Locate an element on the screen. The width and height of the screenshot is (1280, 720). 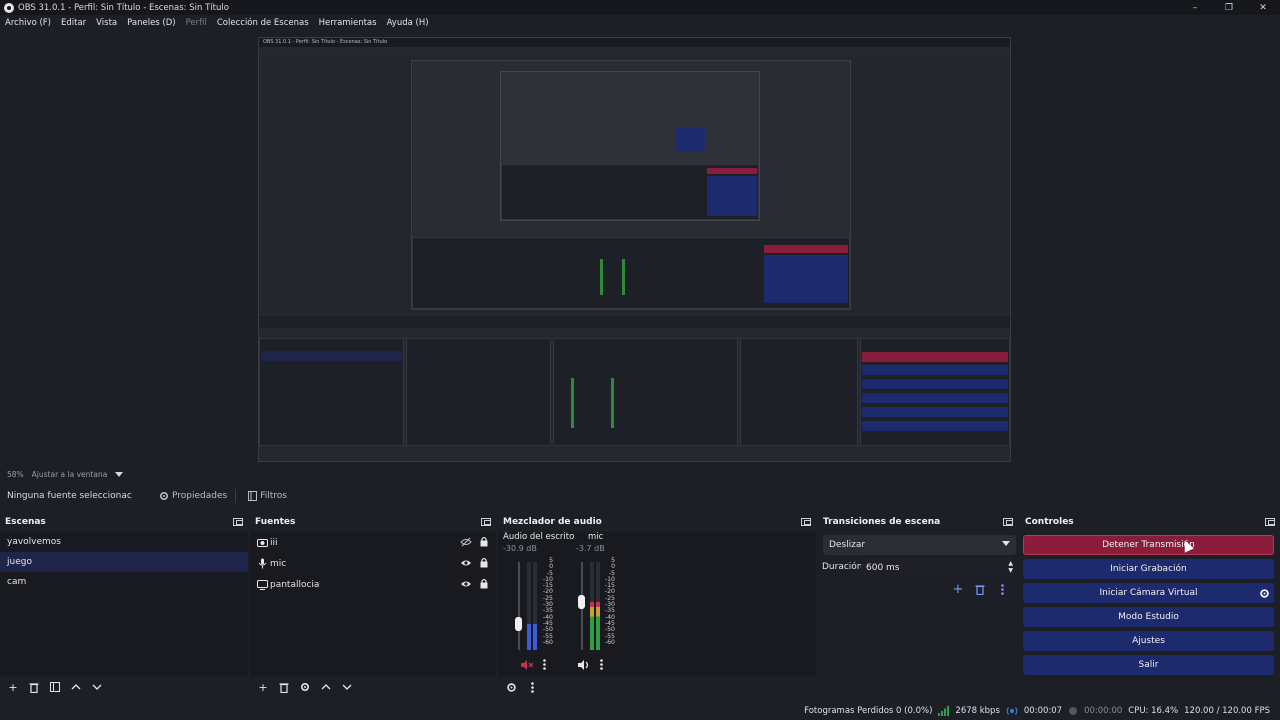
nested-controls is located at coordinates (806, 279).